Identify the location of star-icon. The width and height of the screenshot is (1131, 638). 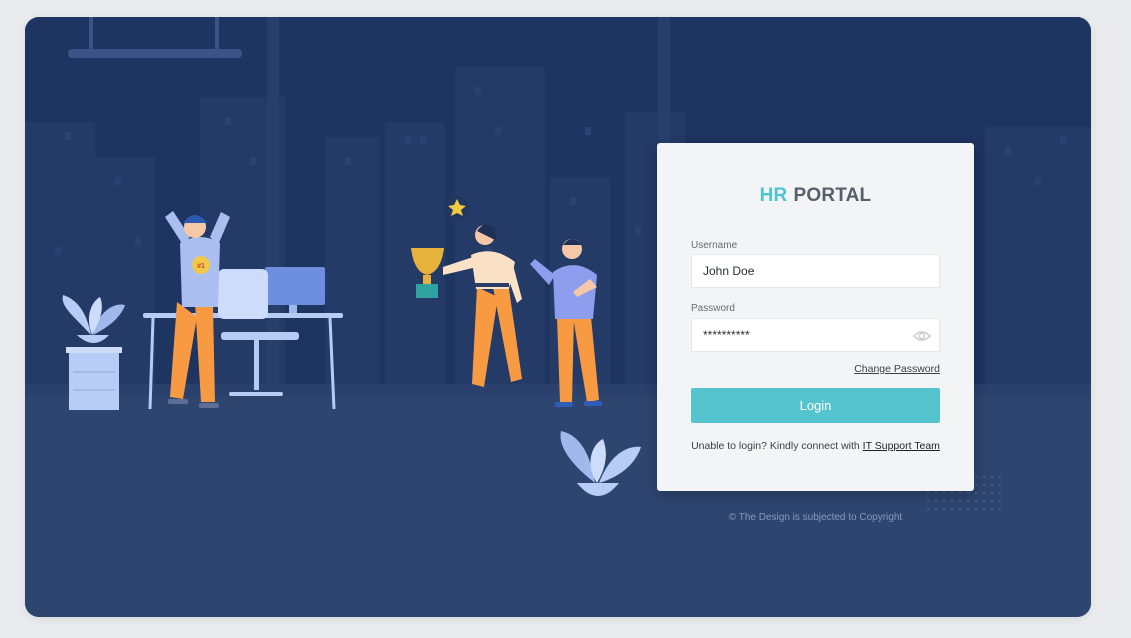
(457, 208).